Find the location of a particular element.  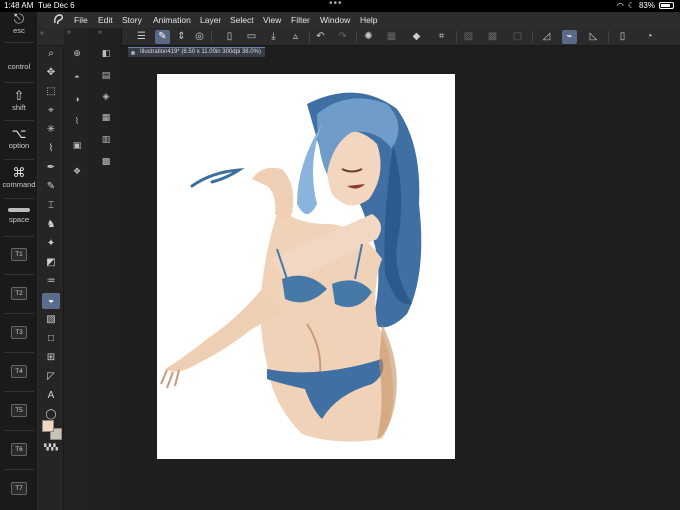

menu-file: File is located at coordinates (81, 20).